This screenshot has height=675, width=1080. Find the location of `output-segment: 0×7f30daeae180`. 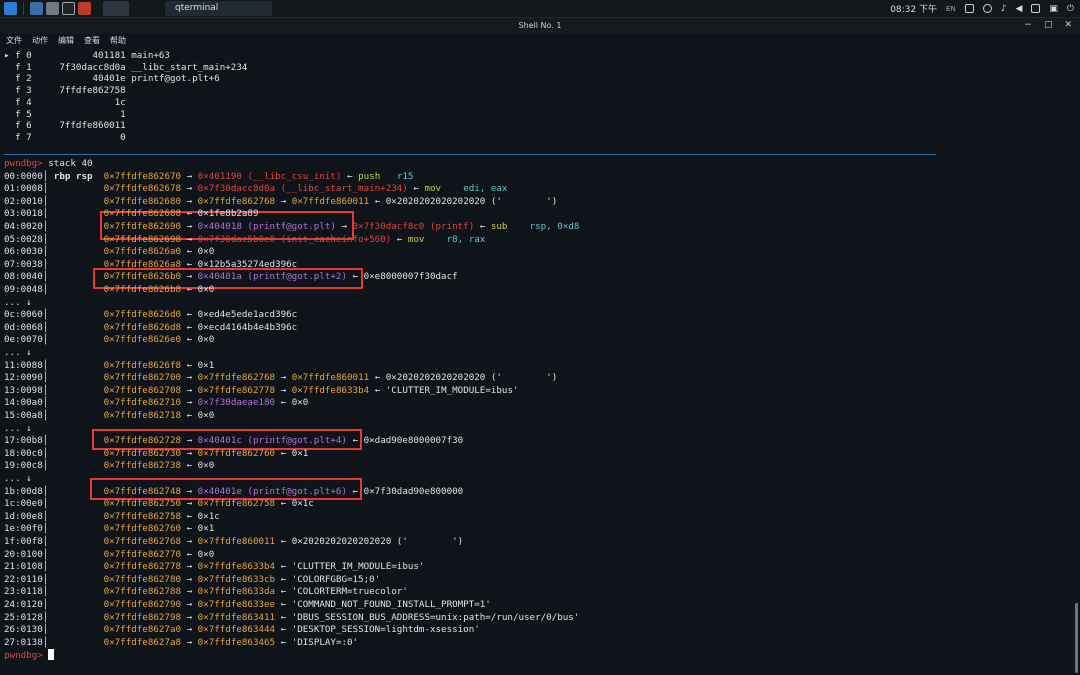

output-segment: 0×7f30daeae180 is located at coordinates (236, 403).